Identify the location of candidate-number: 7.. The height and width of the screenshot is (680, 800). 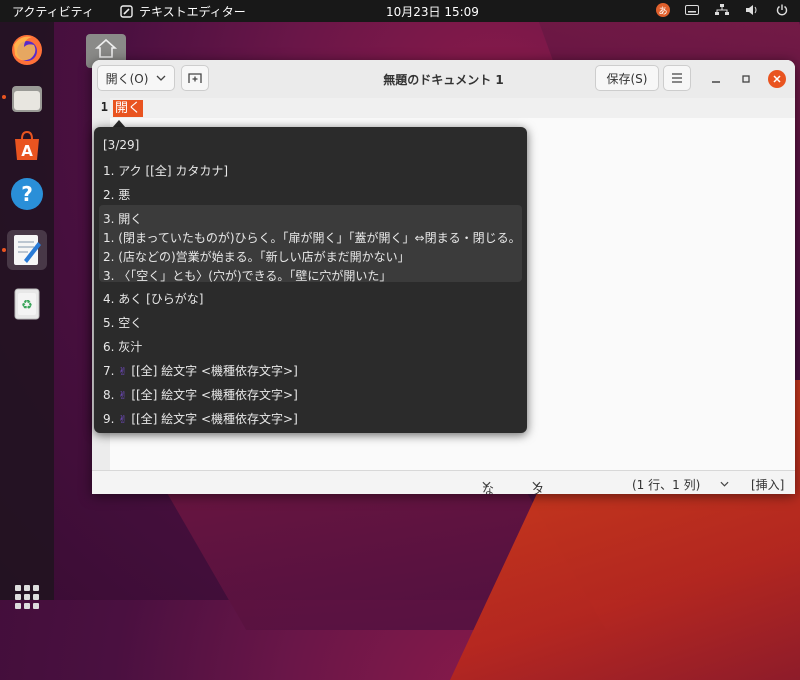
(111, 371).